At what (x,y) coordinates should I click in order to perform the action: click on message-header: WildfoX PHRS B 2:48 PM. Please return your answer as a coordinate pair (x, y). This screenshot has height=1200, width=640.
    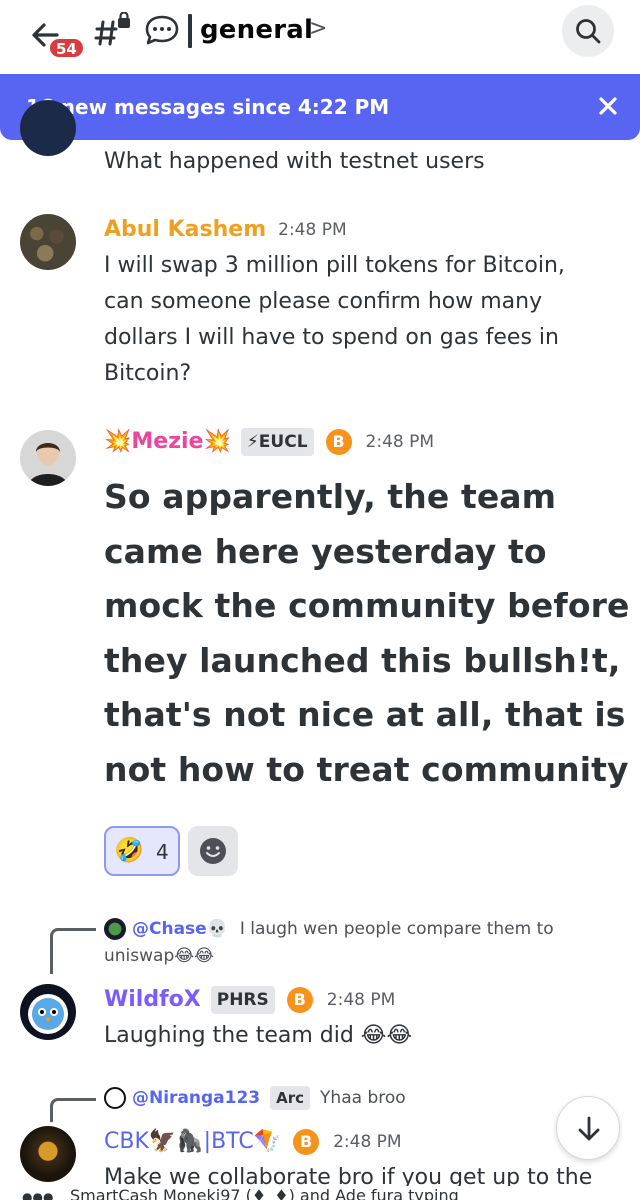
    Looking at the image, I should click on (249, 1000).